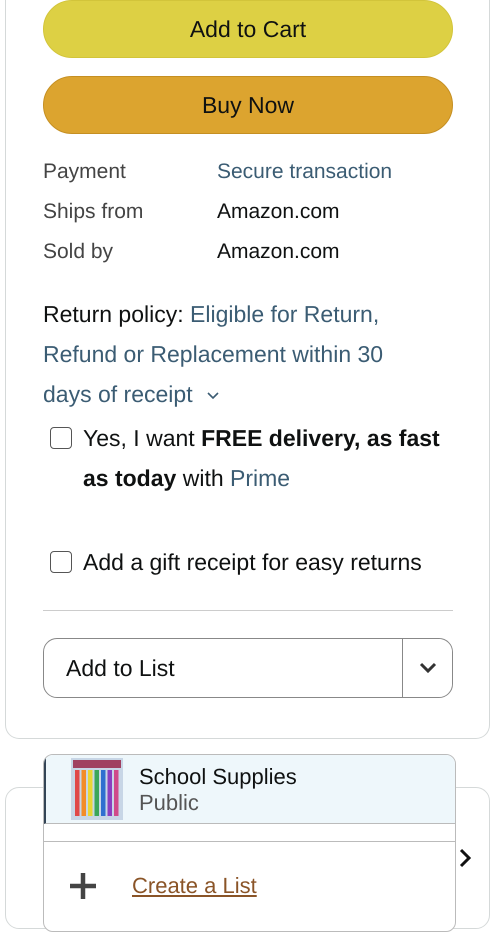 The image size is (492, 934). I want to click on list-item: School Supplies Public, so click(249, 789).